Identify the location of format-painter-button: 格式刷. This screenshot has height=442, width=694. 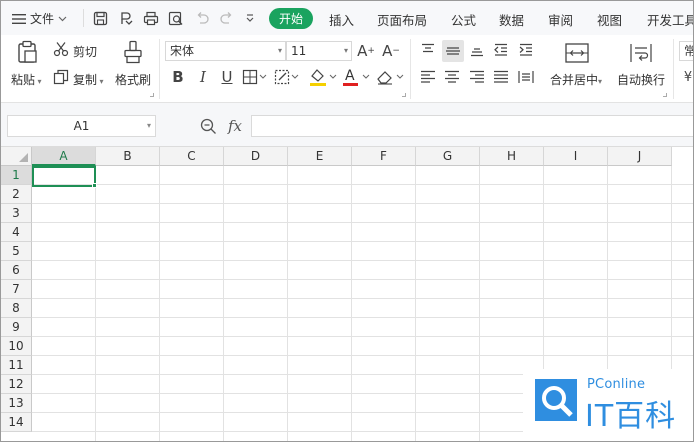
(133, 79).